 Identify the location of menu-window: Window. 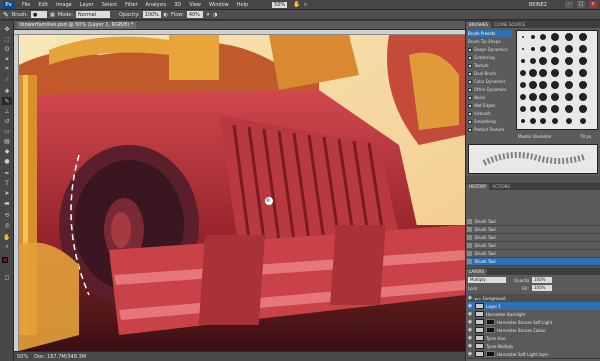
(219, 5).